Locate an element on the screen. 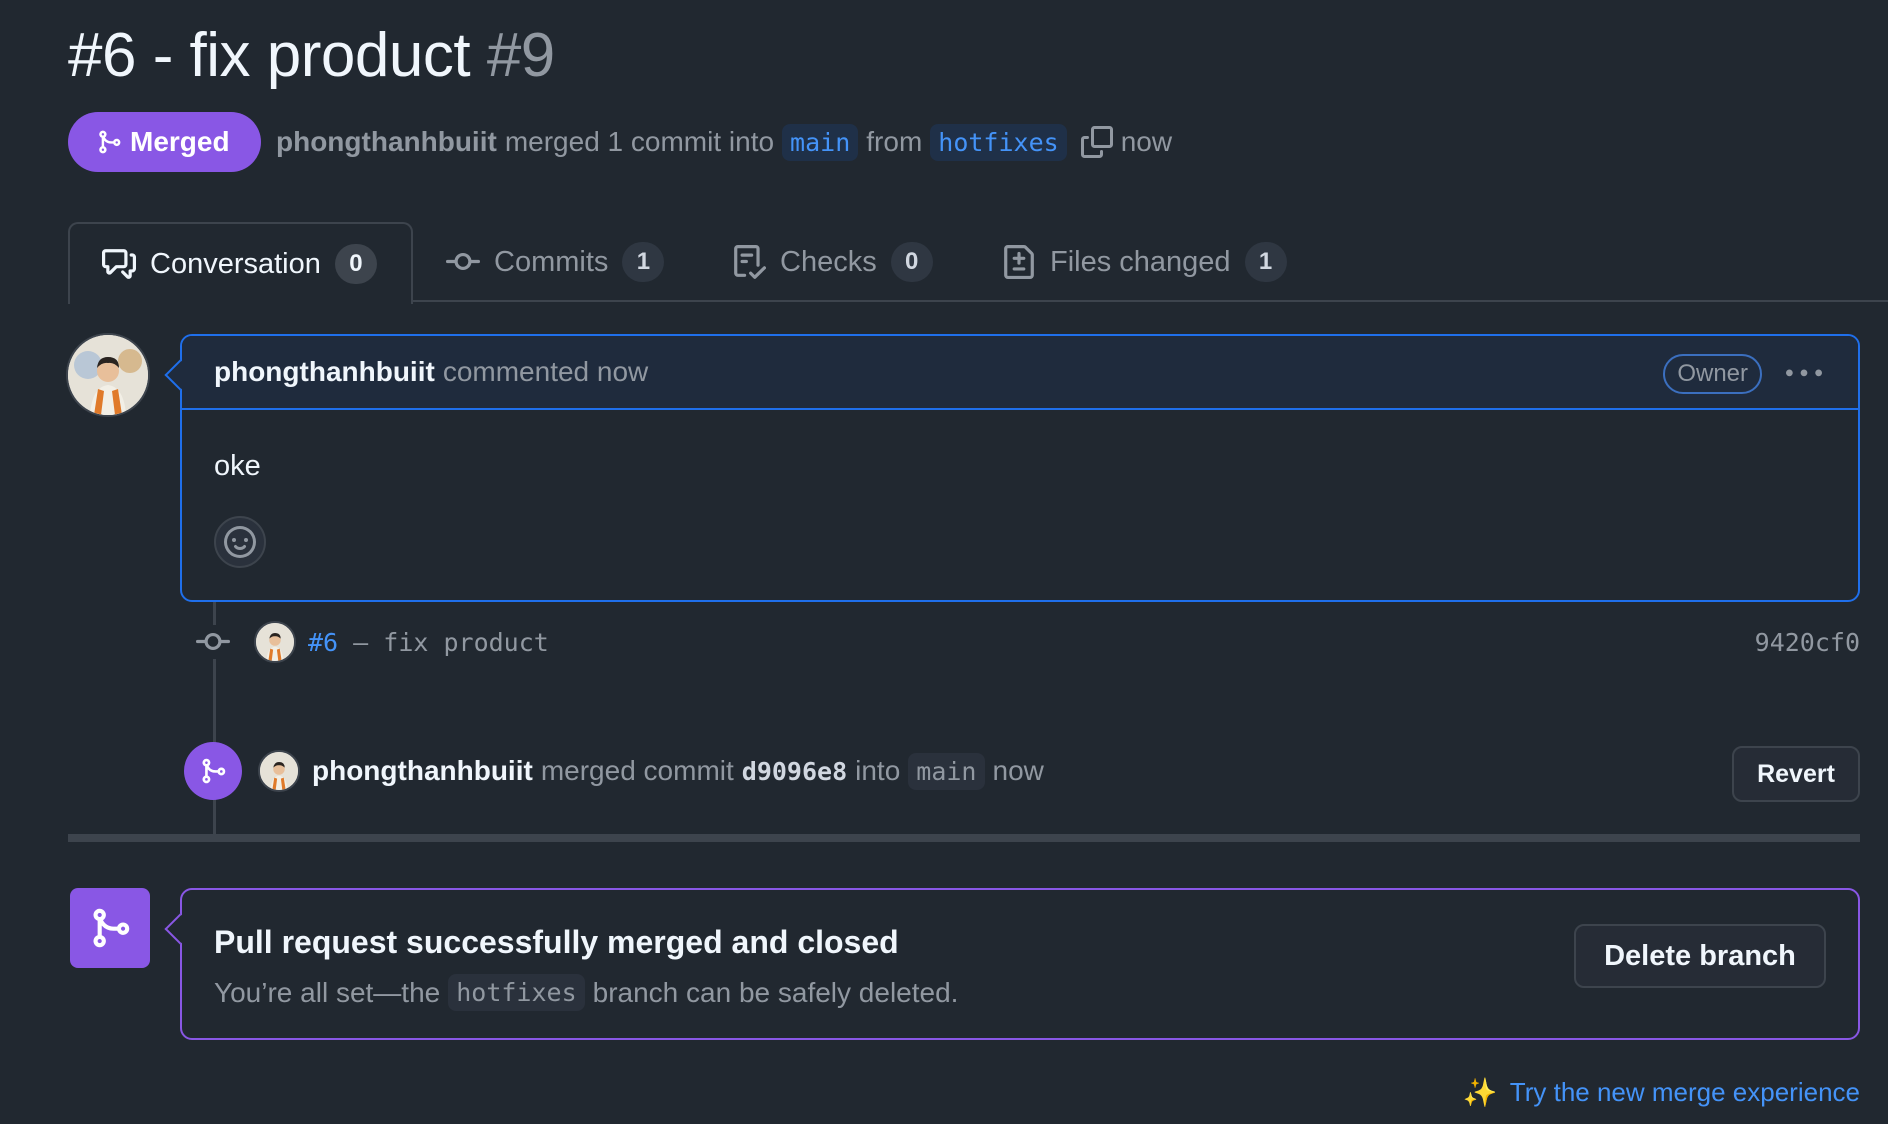 The image size is (1888, 1124). merge-action: merged commit is located at coordinates (637, 770).